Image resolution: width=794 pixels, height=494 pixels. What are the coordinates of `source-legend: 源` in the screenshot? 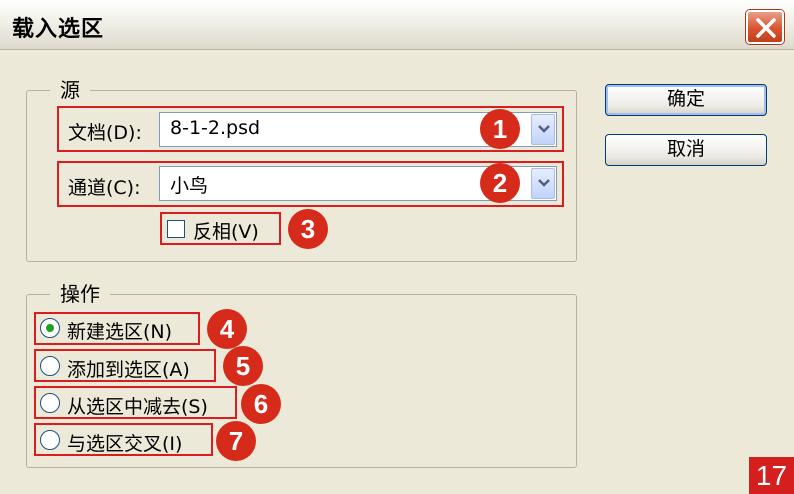 It's located at (70, 88).